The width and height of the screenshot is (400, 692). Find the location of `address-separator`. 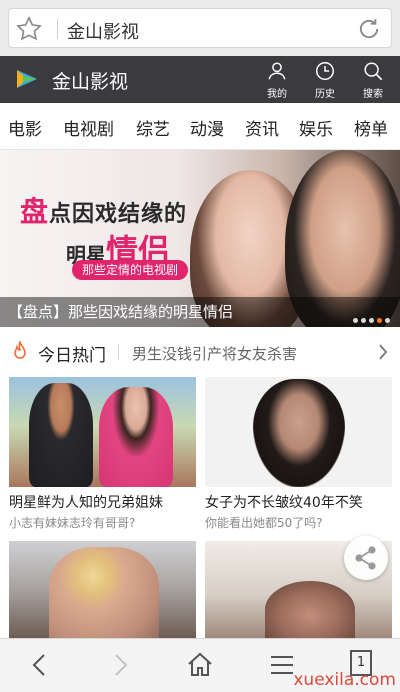

address-separator is located at coordinates (57, 29).